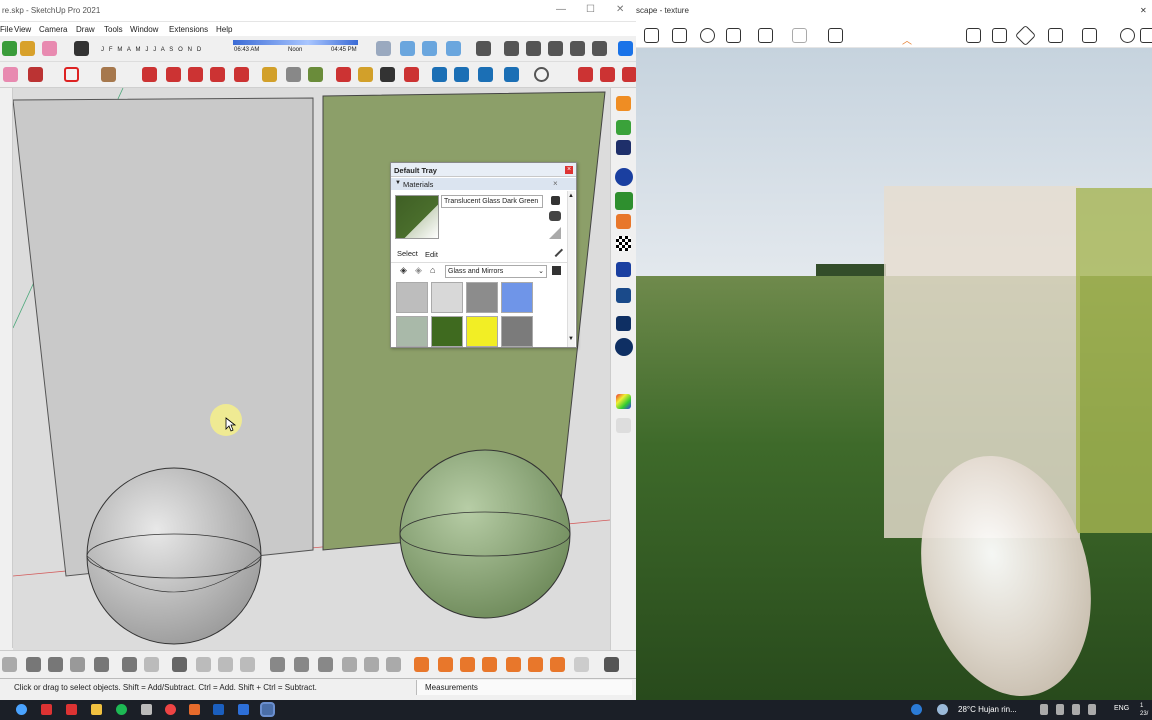  Describe the element at coordinates (1055, 35) in the screenshot. I see `building-icon` at that location.